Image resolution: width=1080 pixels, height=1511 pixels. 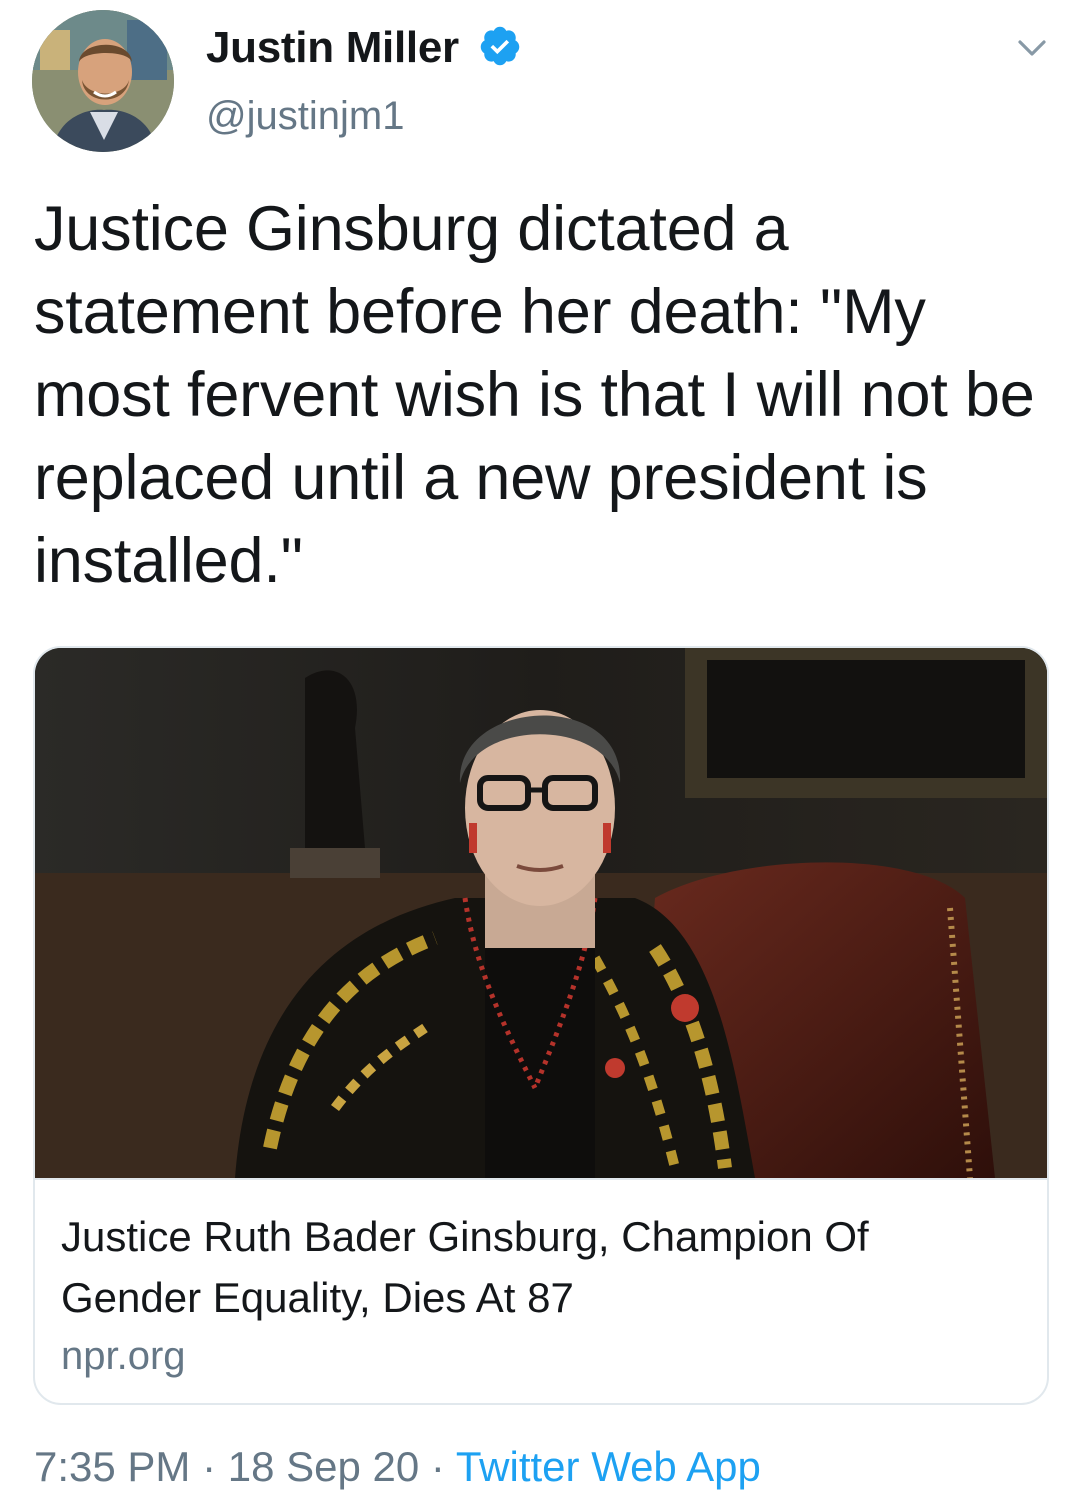 I want to click on chevron-down-icon, so click(x=1032, y=48).